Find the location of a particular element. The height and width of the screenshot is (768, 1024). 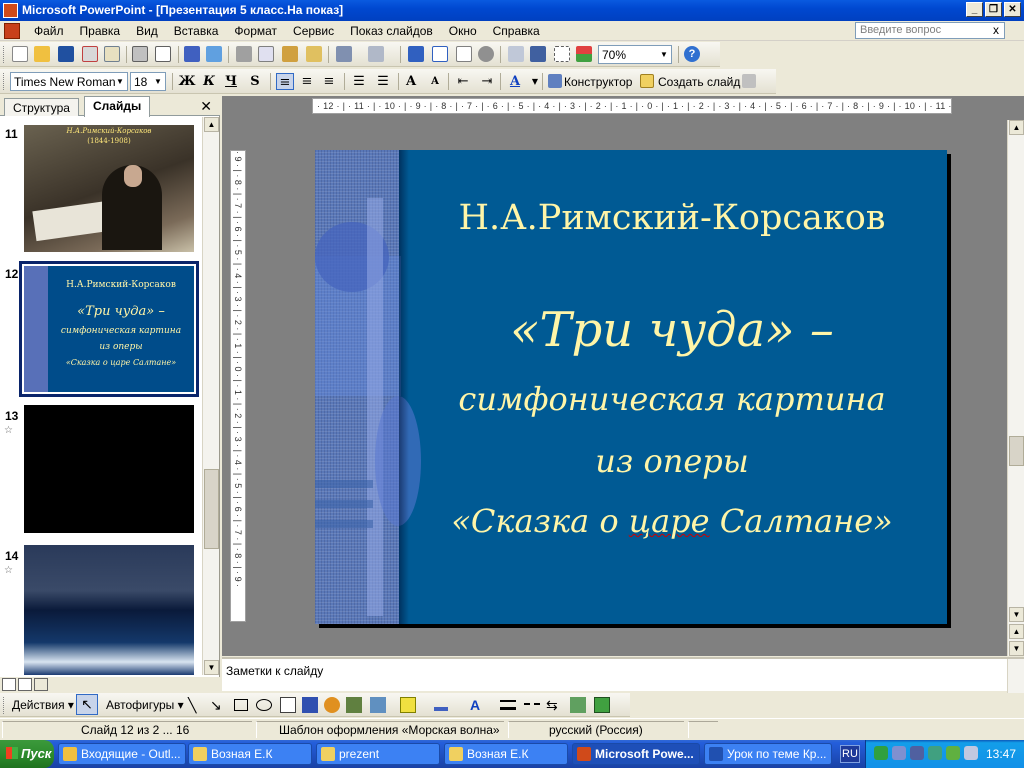

align-left-button: ≡ is located at coordinates (285, 81).